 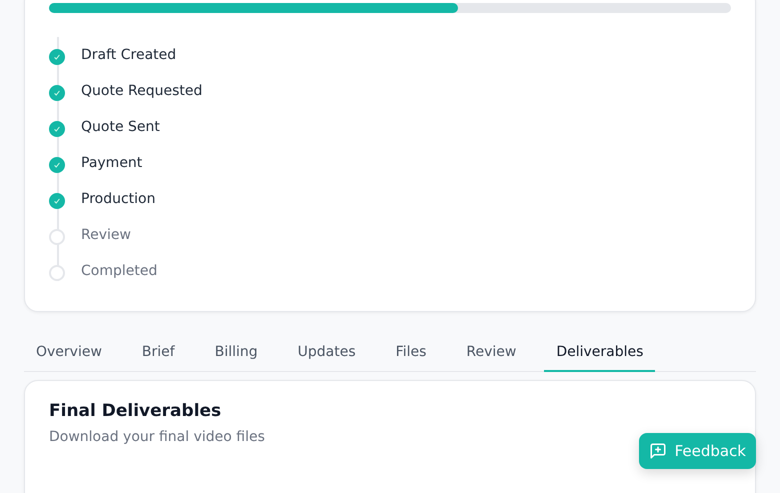 I want to click on tab: Brief, so click(x=158, y=353).